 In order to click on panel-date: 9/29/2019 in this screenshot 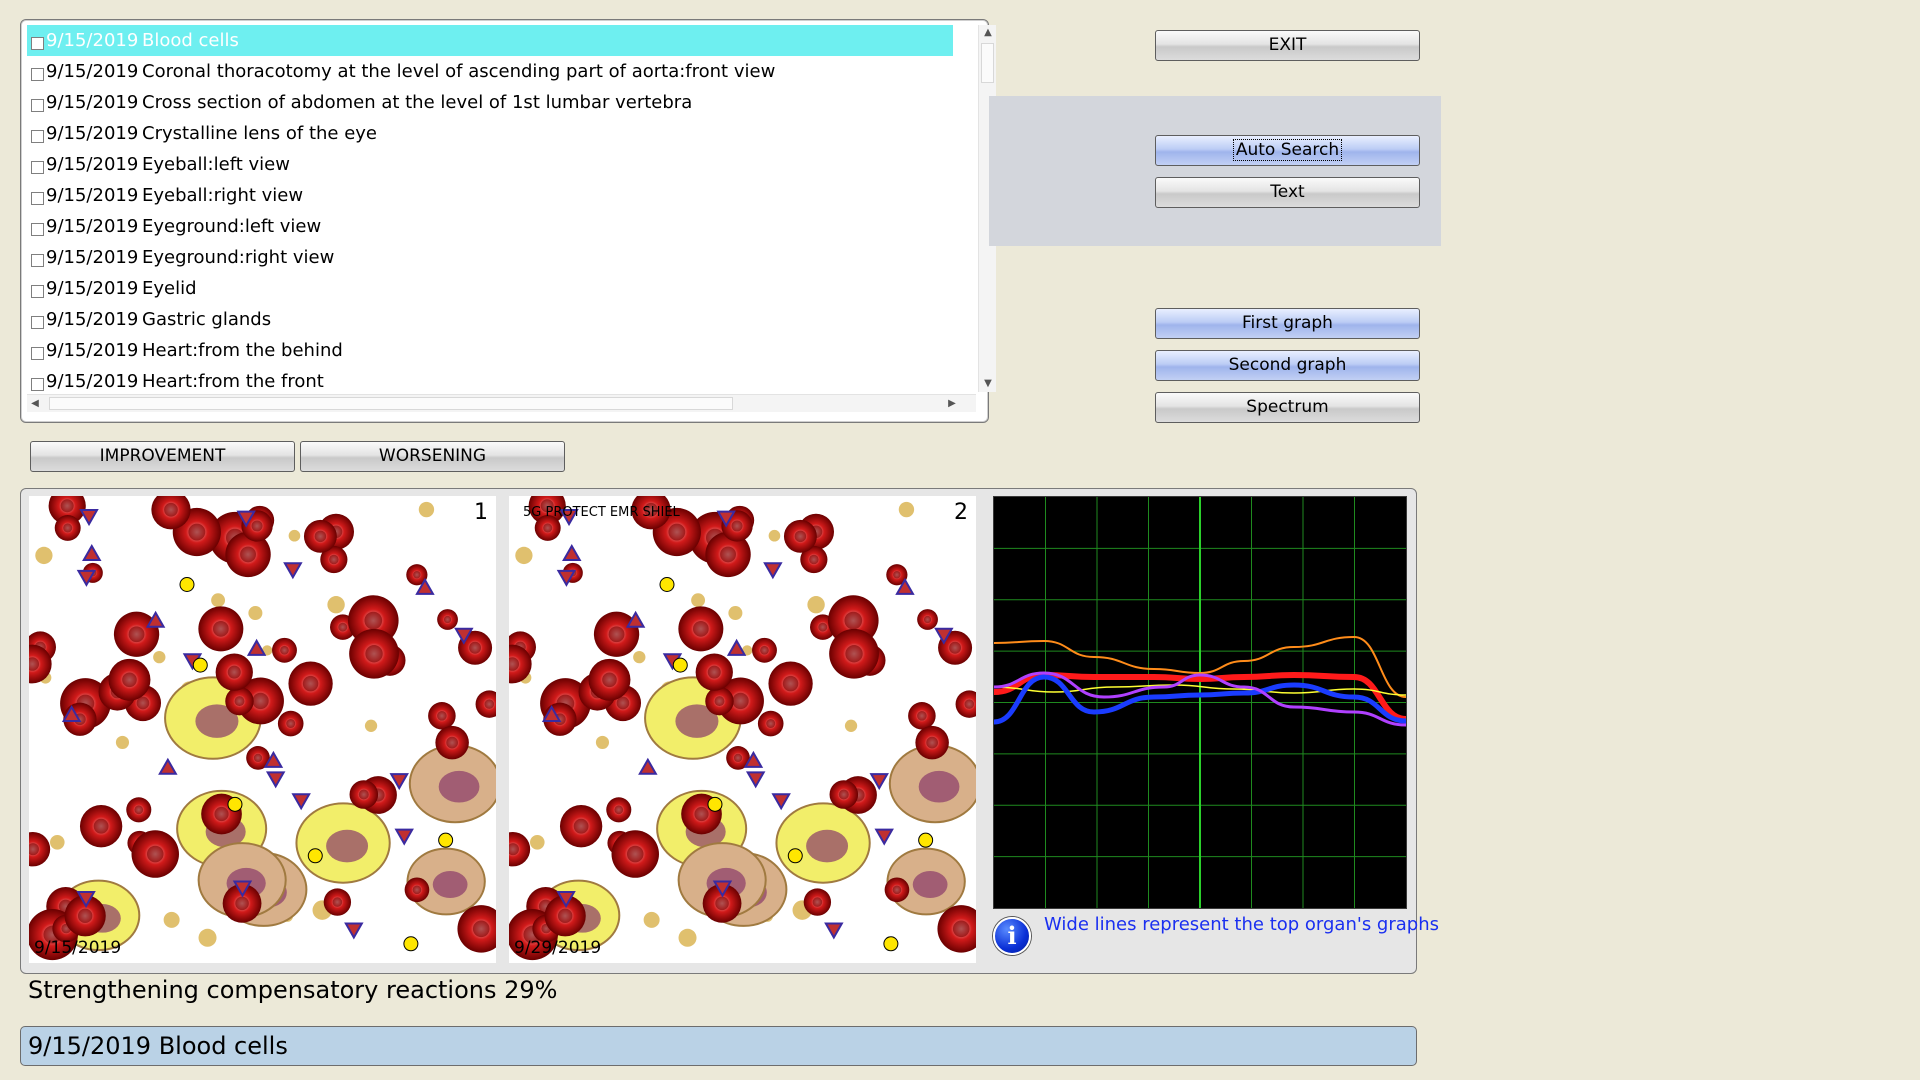, I will do `click(558, 948)`.